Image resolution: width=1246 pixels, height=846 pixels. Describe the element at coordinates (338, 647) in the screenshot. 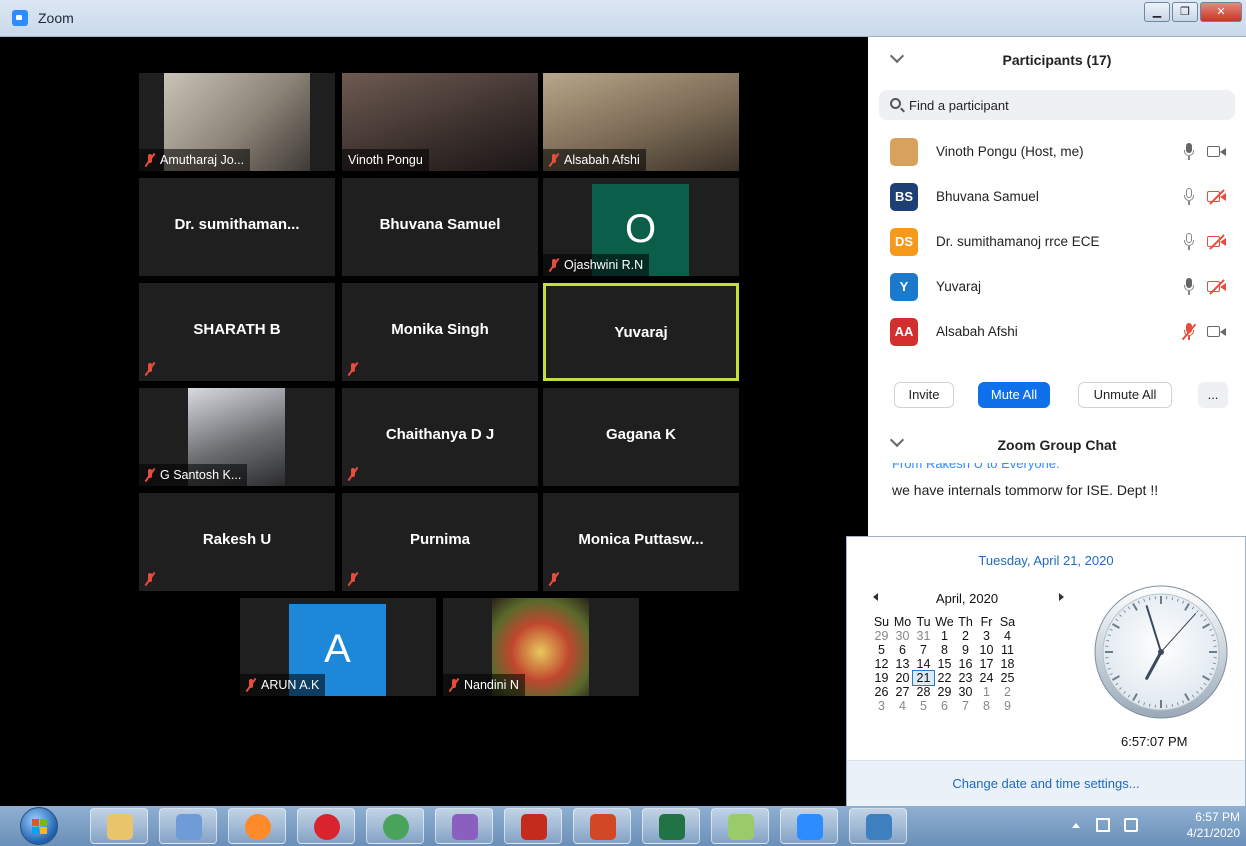

I see `video-tile: A ARUN A.K` at that location.